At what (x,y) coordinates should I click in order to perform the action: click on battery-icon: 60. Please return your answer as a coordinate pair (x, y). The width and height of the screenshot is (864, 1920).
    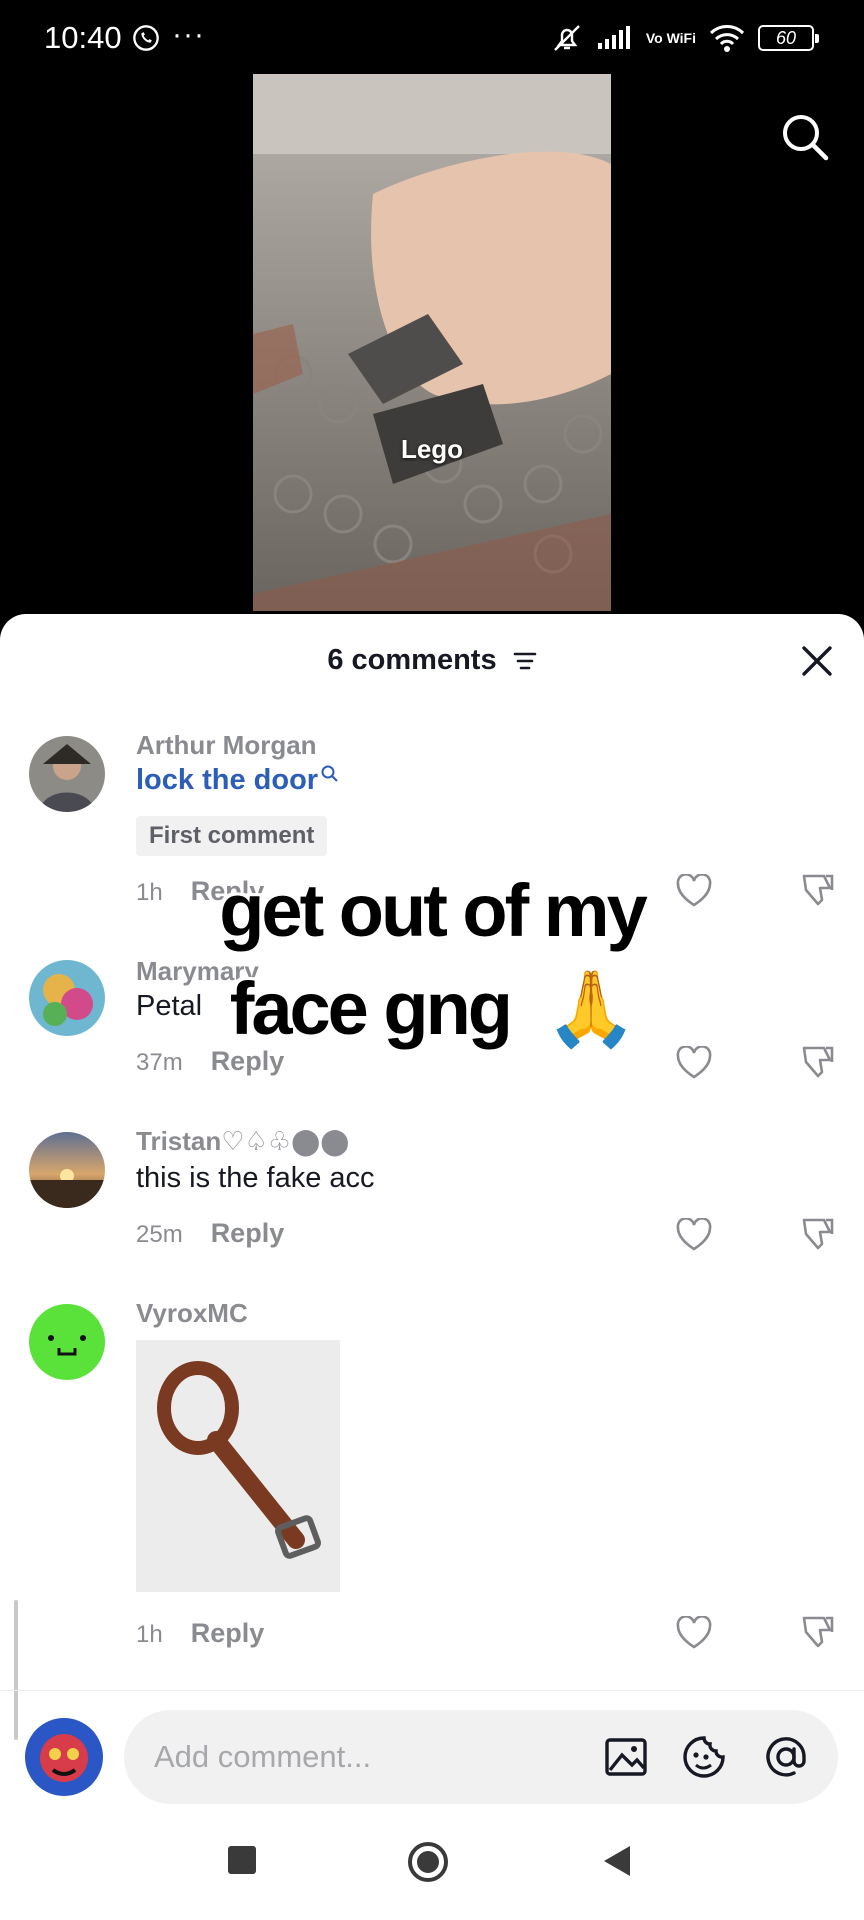
    Looking at the image, I should click on (788, 38).